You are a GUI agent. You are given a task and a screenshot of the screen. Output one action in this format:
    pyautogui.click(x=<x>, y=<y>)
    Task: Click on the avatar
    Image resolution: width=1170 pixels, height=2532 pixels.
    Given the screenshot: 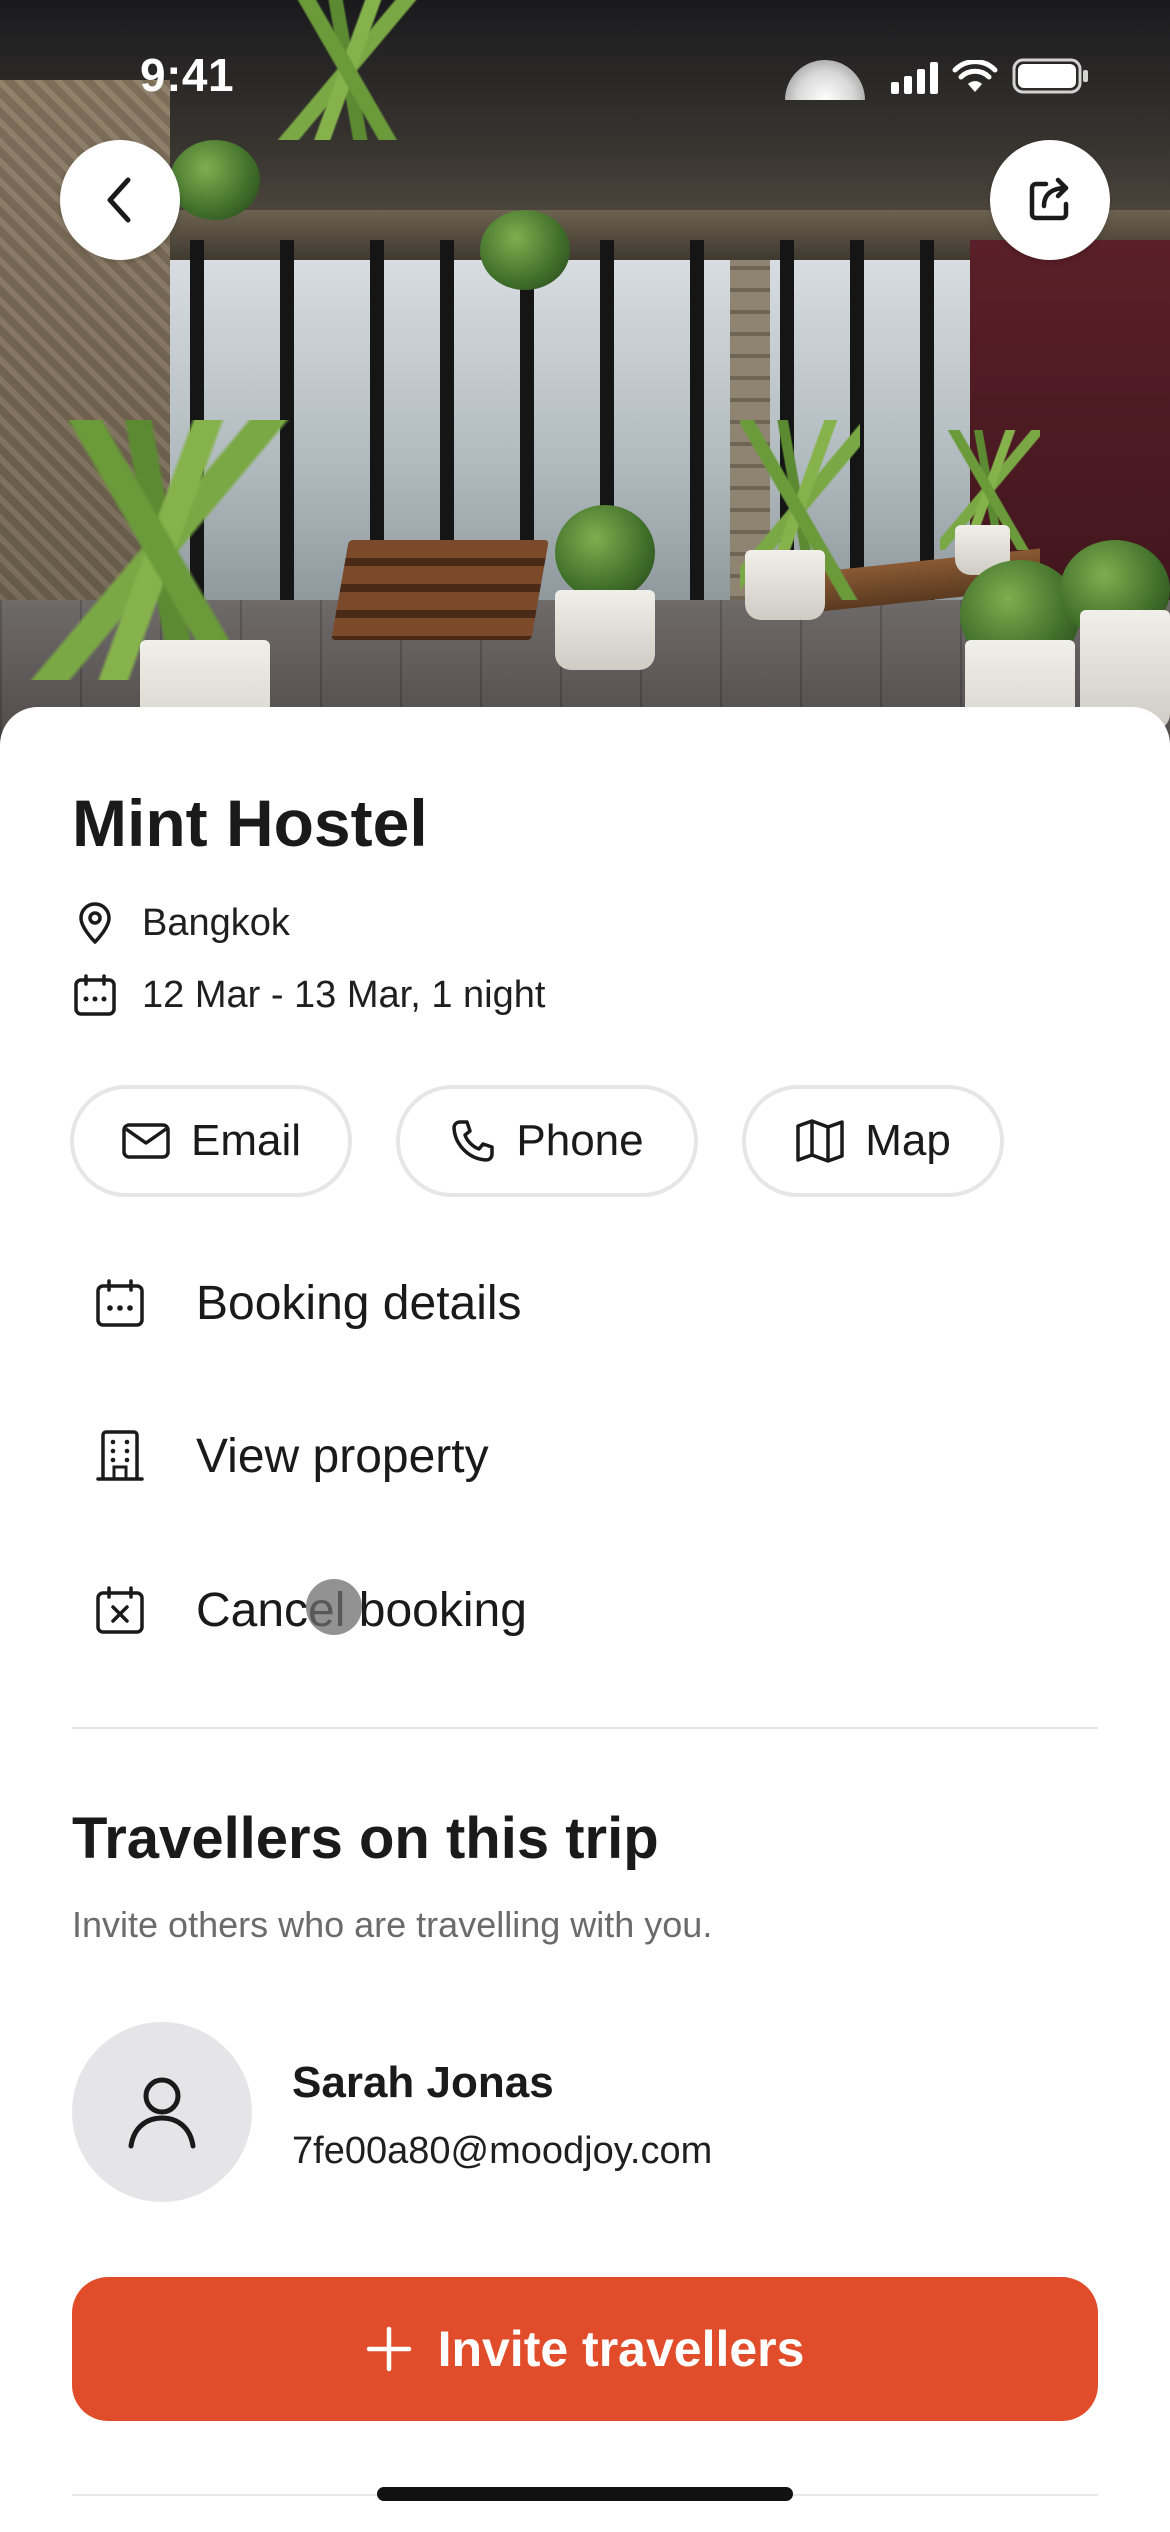 What is the action you would take?
    pyautogui.click(x=162, y=2112)
    